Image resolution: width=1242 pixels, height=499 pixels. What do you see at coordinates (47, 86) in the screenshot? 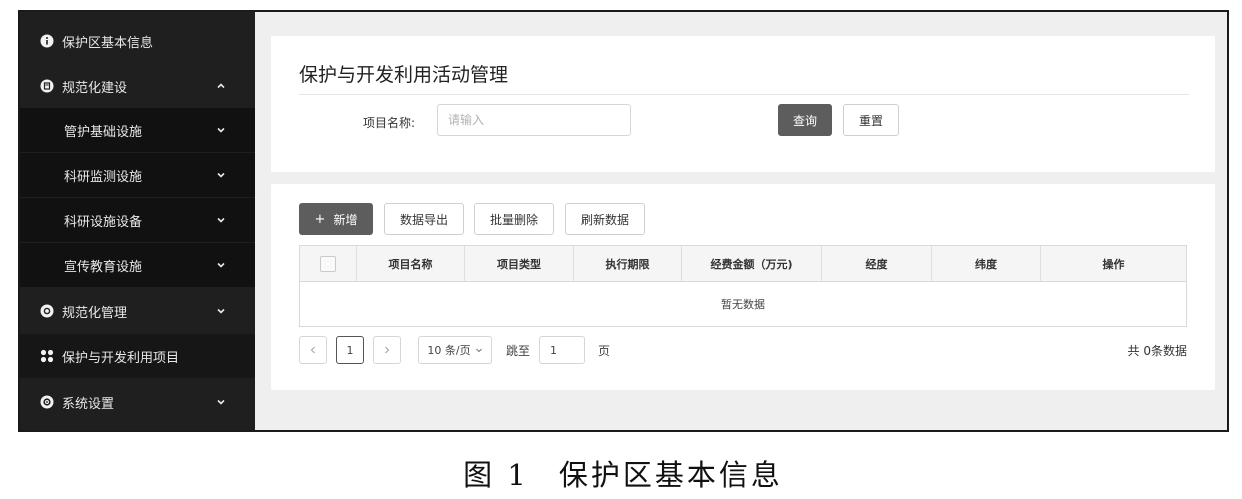
I see `document-circle-icon` at bounding box center [47, 86].